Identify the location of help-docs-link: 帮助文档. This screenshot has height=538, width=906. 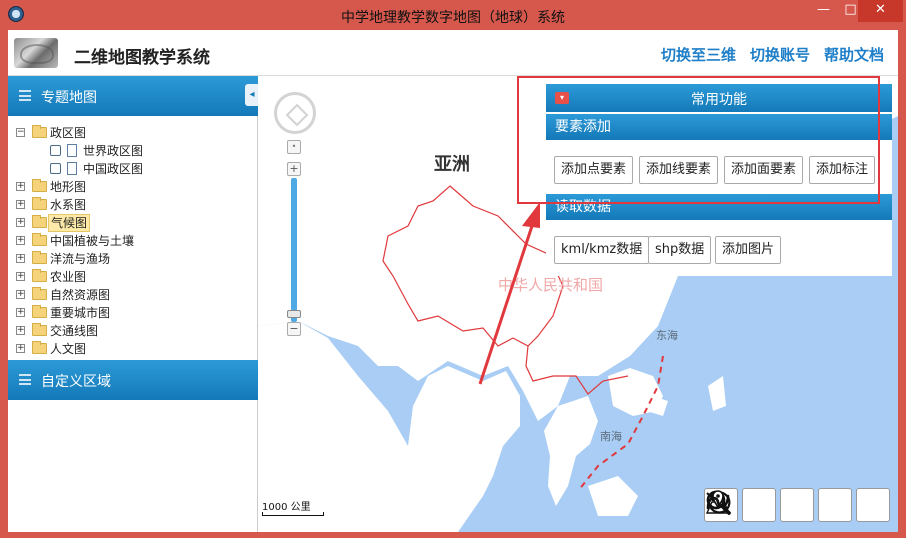
(854, 54).